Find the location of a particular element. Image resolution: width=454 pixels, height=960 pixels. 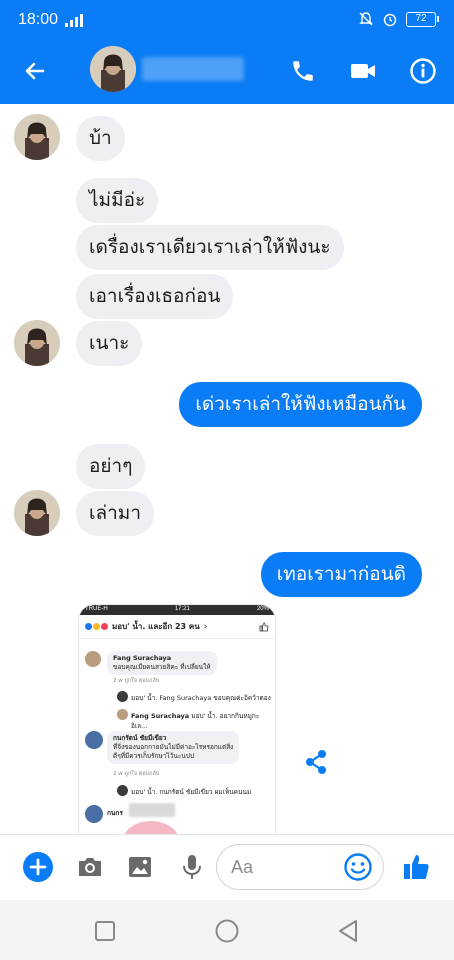

emoji-button is located at coordinates (358, 867).